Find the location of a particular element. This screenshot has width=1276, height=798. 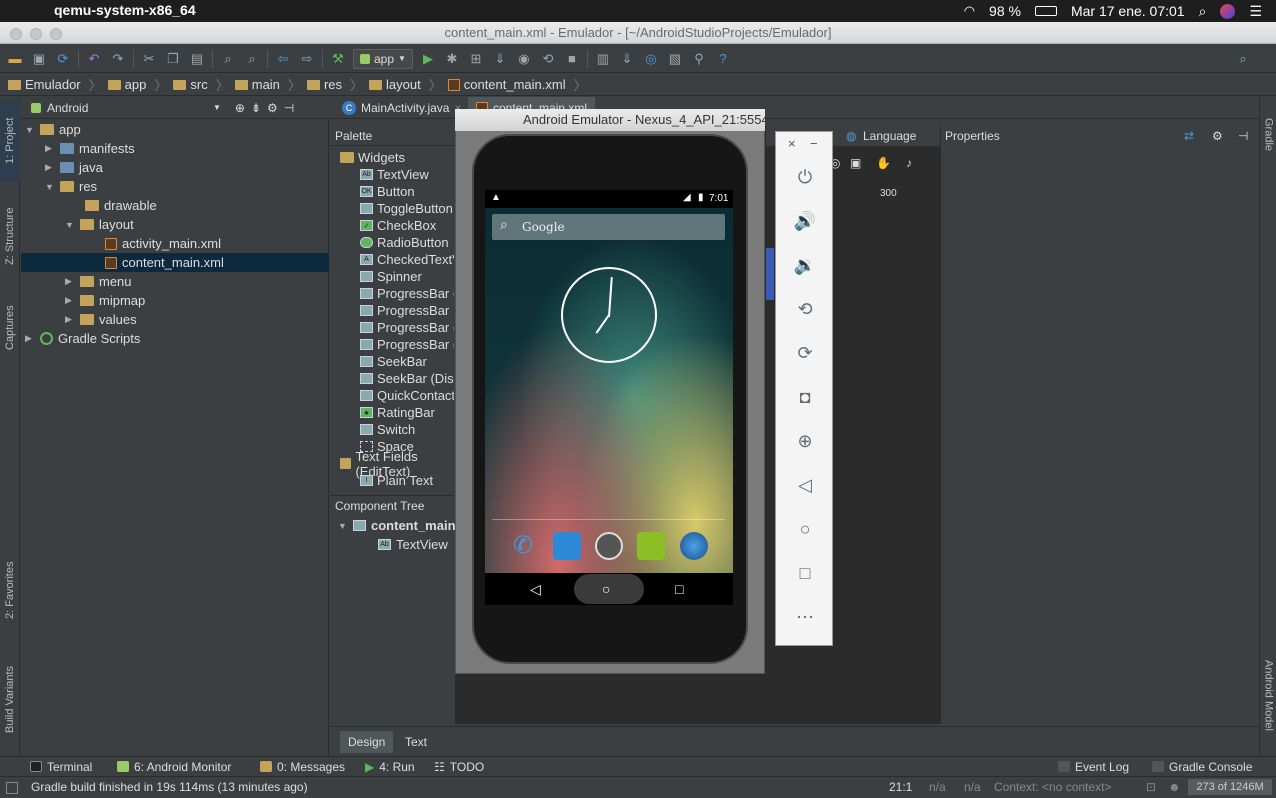

nav-recents-icon: □ is located at coordinates (679, 589).